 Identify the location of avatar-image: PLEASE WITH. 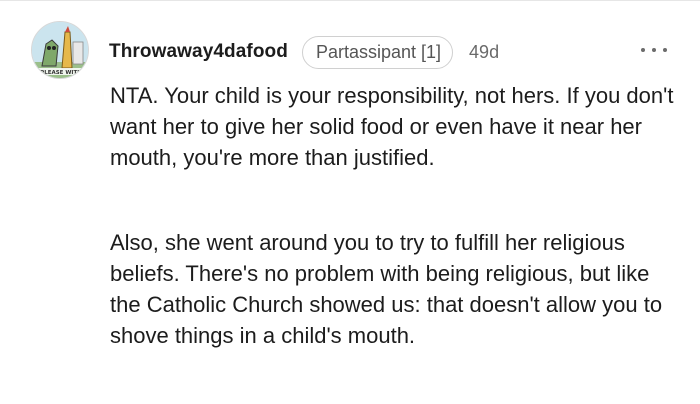
(60, 50).